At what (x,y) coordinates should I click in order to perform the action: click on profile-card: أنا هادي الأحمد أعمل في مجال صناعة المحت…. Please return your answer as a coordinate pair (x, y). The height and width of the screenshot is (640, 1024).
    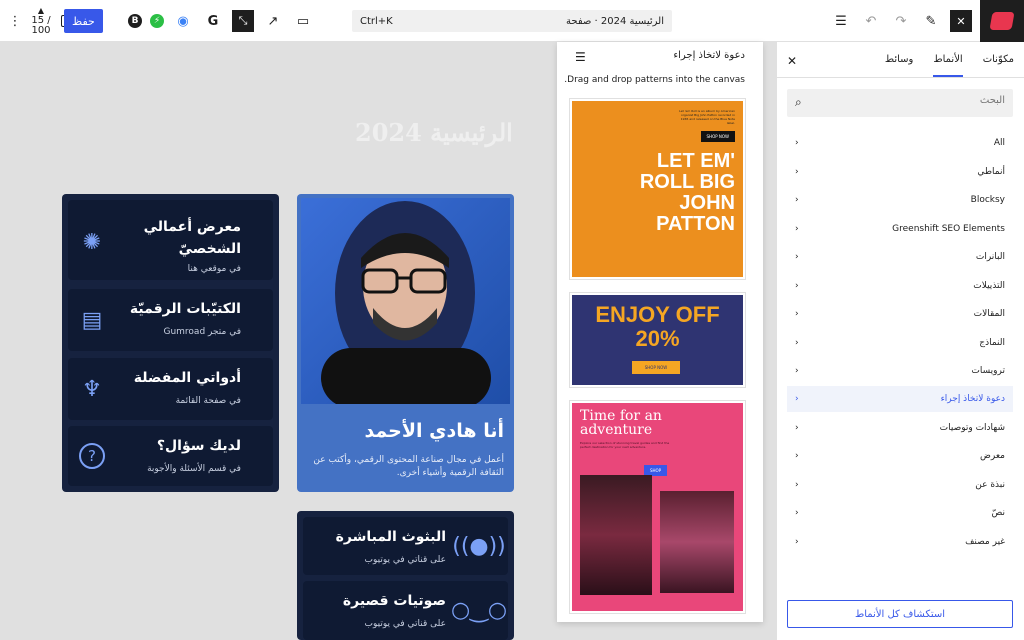
    Looking at the image, I should click on (405, 343).